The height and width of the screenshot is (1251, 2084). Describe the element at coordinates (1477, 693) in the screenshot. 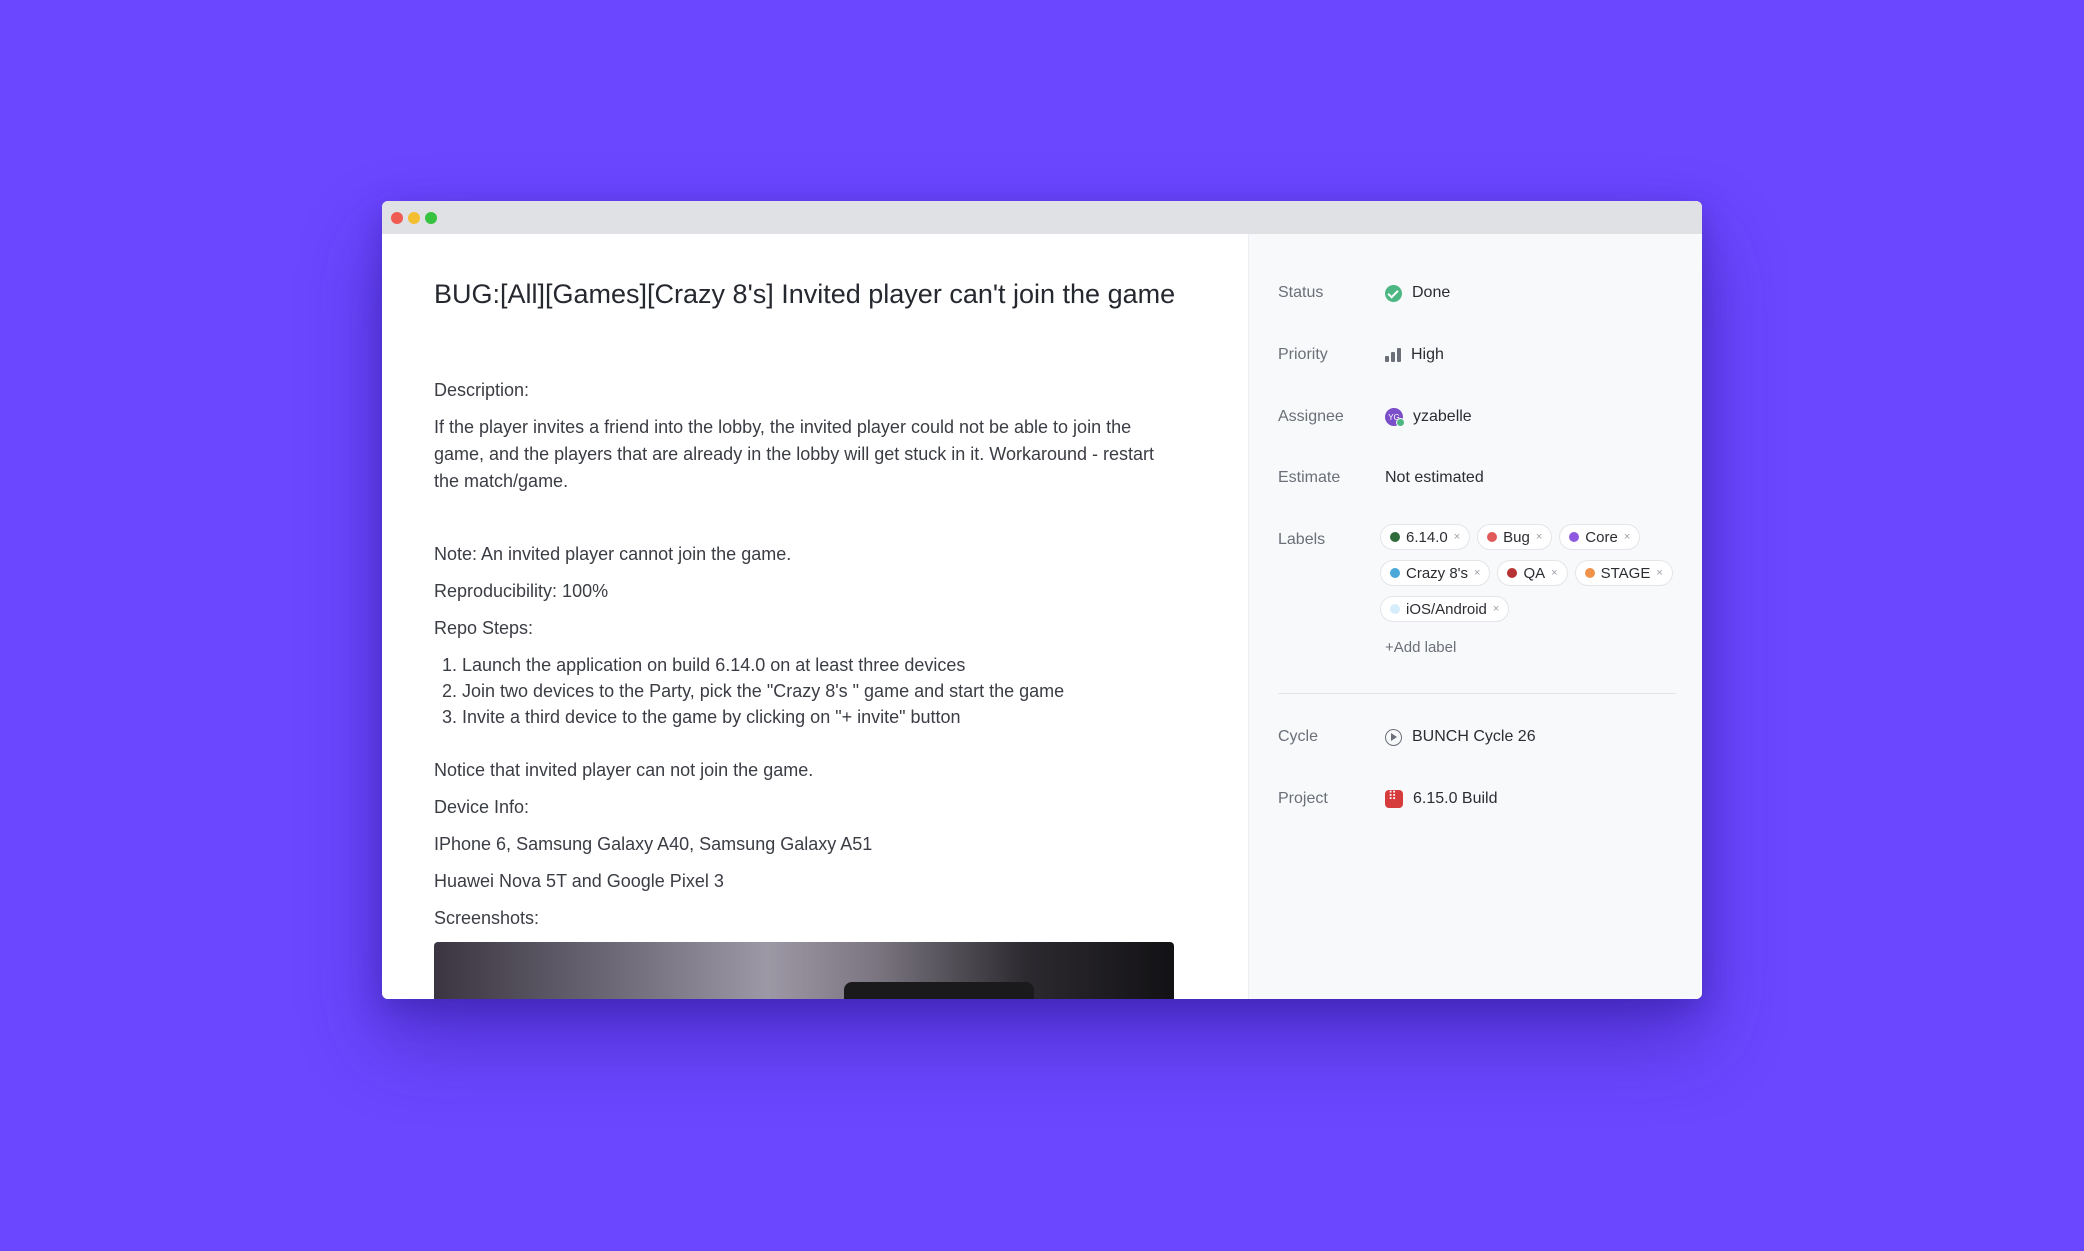

I see `sidebar-divider` at that location.